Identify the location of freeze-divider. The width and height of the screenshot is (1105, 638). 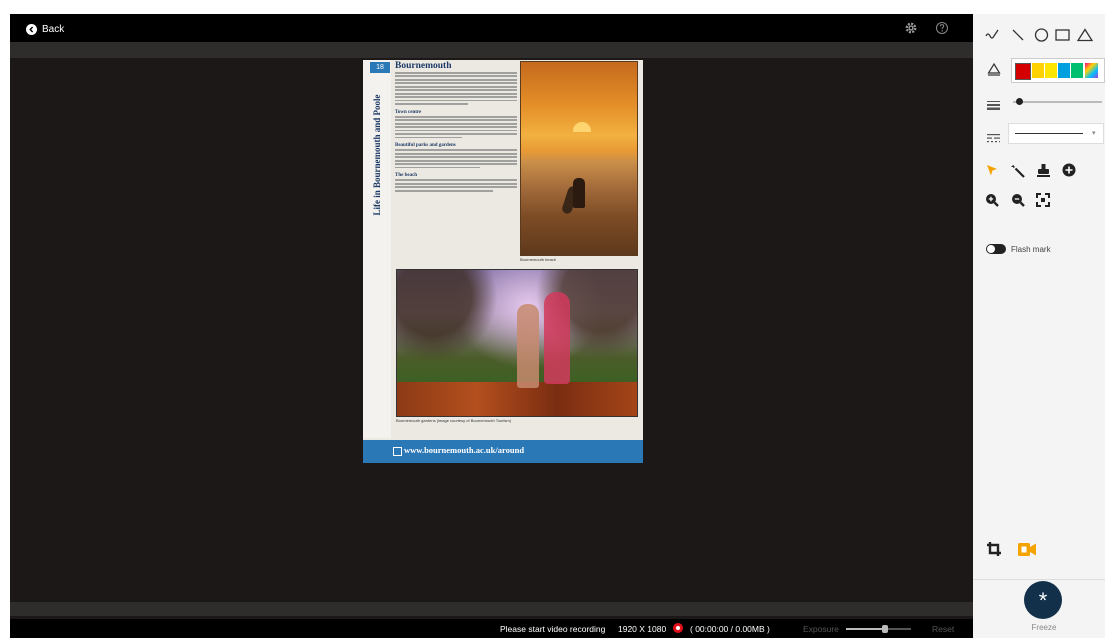
(1039, 579).